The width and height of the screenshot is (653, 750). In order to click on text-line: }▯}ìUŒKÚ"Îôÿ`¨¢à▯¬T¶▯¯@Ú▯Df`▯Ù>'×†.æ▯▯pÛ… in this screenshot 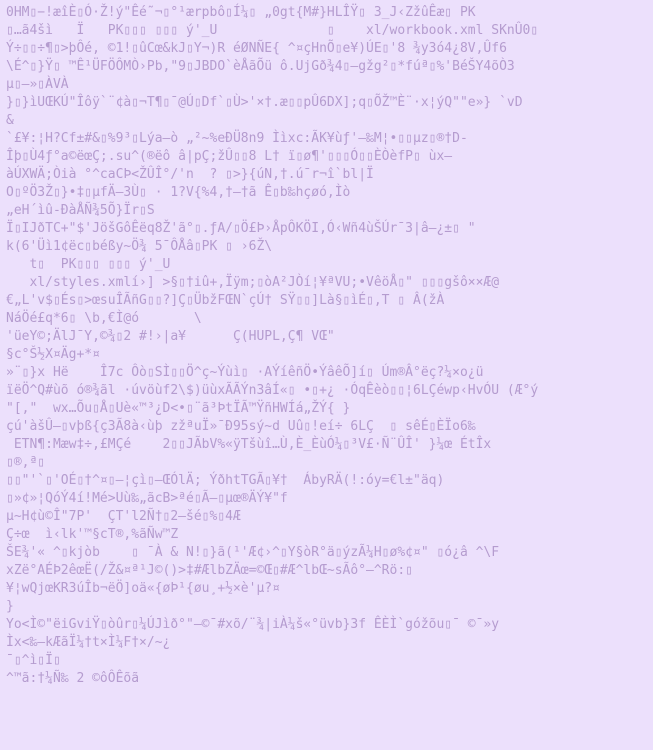, I will do `click(264, 102)`.